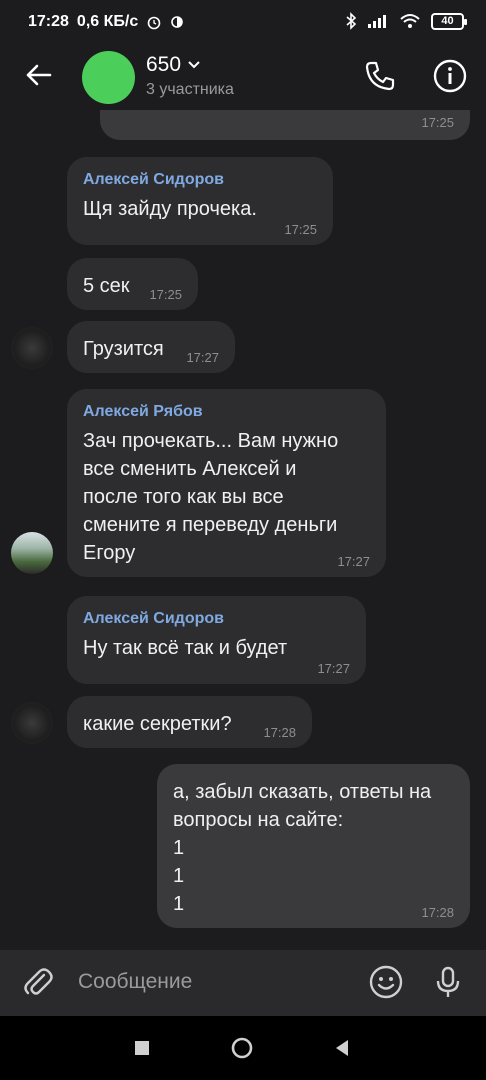 This screenshot has height=1080, width=486. What do you see at coordinates (386, 982) in the screenshot?
I see `emoji-icon` at bounding box center [386, 982].